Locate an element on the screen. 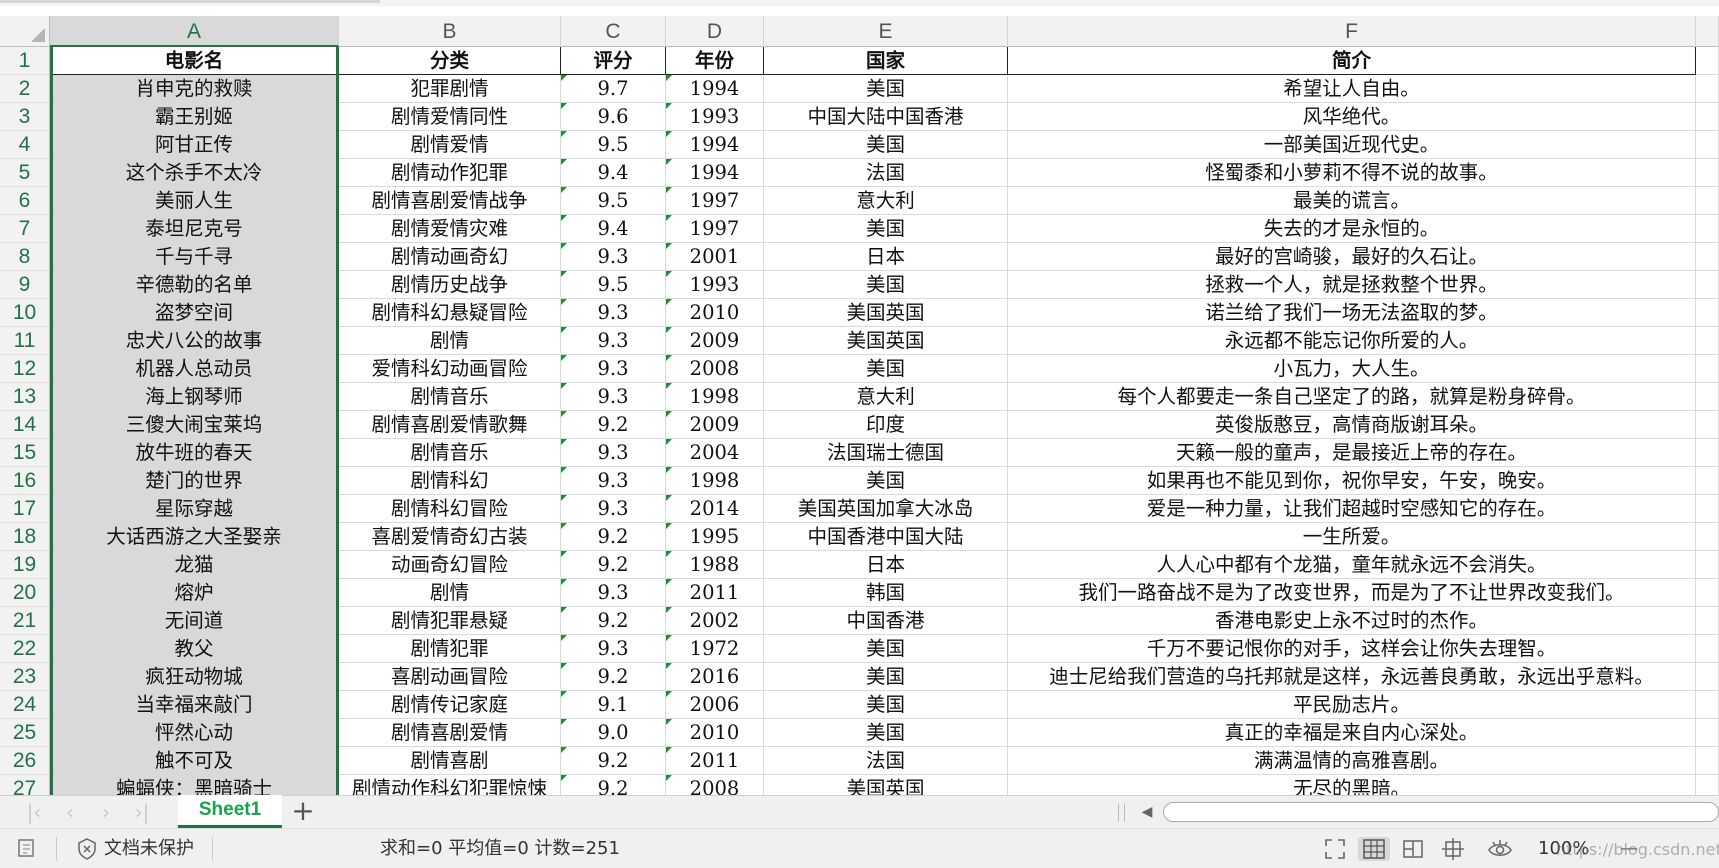 The image size is (1719, 868). table-cell: 法国 is located at coordinates (886, 173).